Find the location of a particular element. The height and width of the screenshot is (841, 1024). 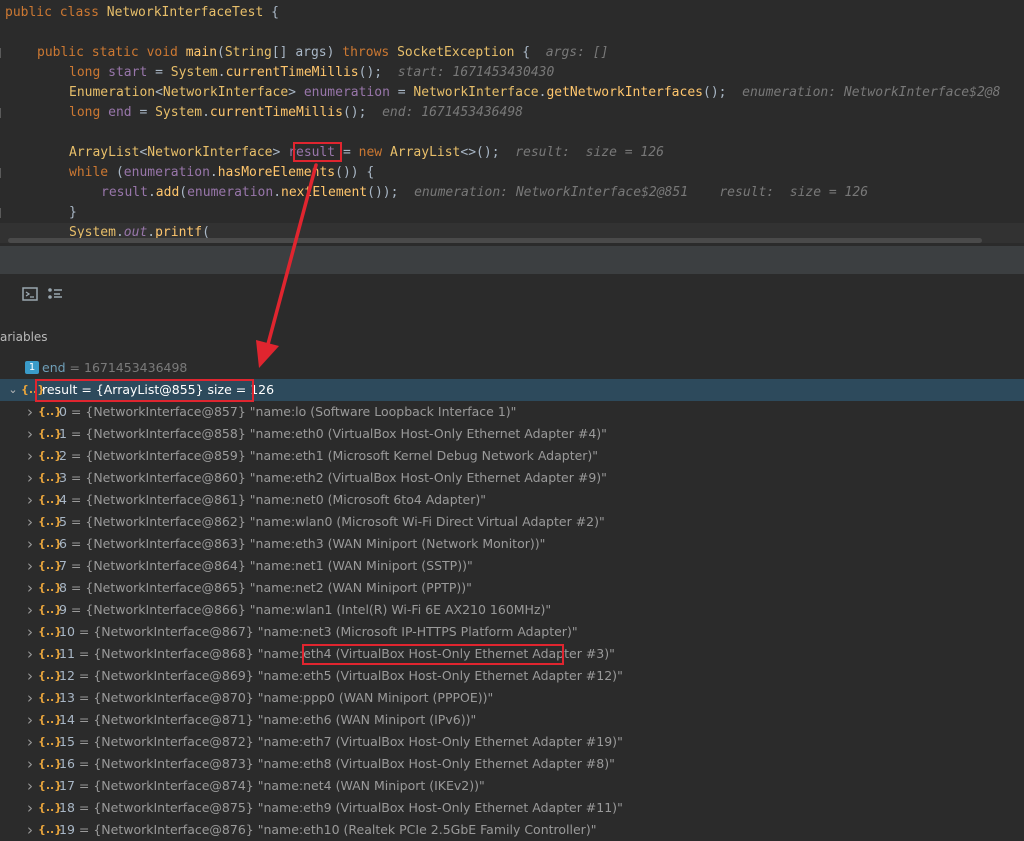

code-line-9: } is located at coordinates (73, 212).